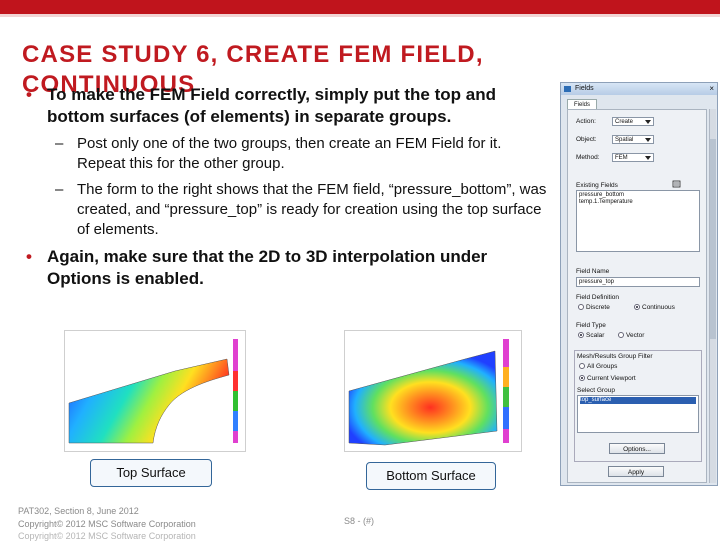 This screenshot has width=720, height=541. I want to click on vector-label: Vector, so click(635, 335).